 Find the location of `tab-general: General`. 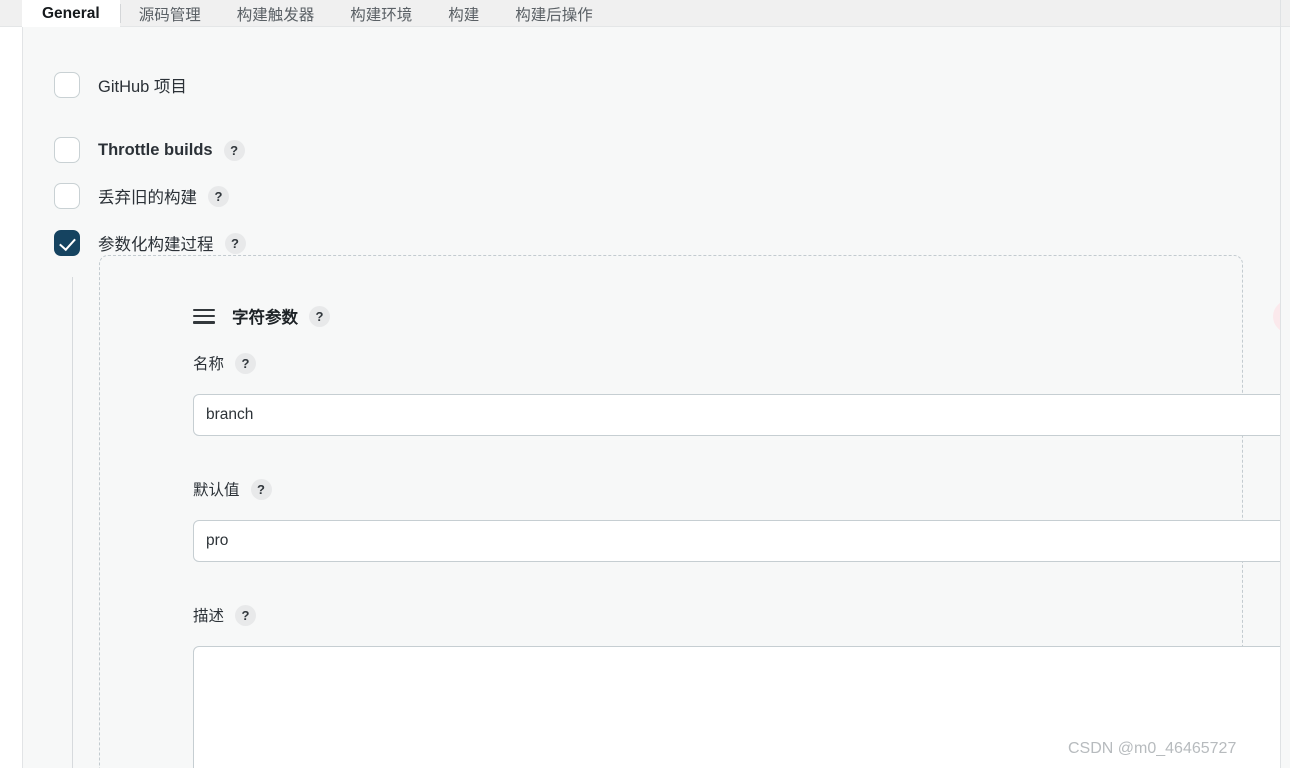

tab-general: General is located at coordinates (71, 13).